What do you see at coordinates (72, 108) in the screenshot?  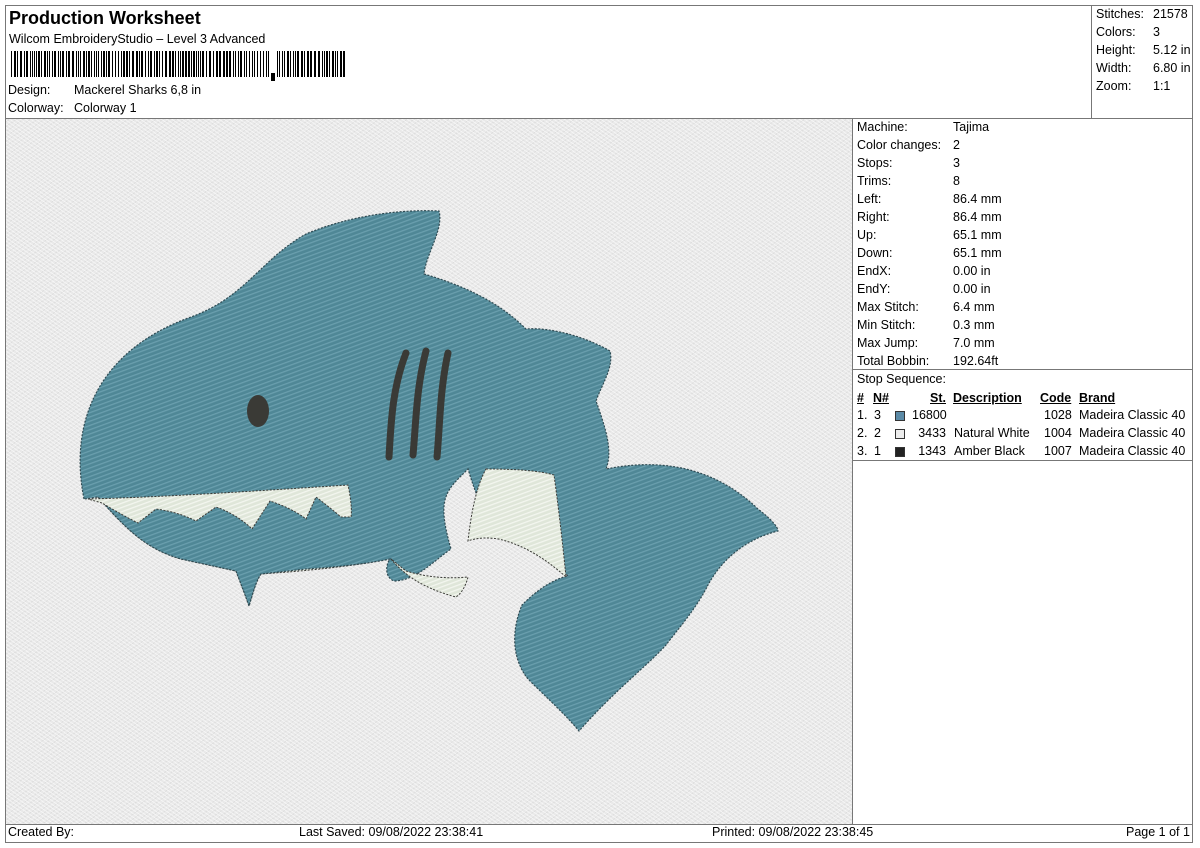 I see `colorway-row: Colorway: Colorway 1` at bounding box center [72, 108].